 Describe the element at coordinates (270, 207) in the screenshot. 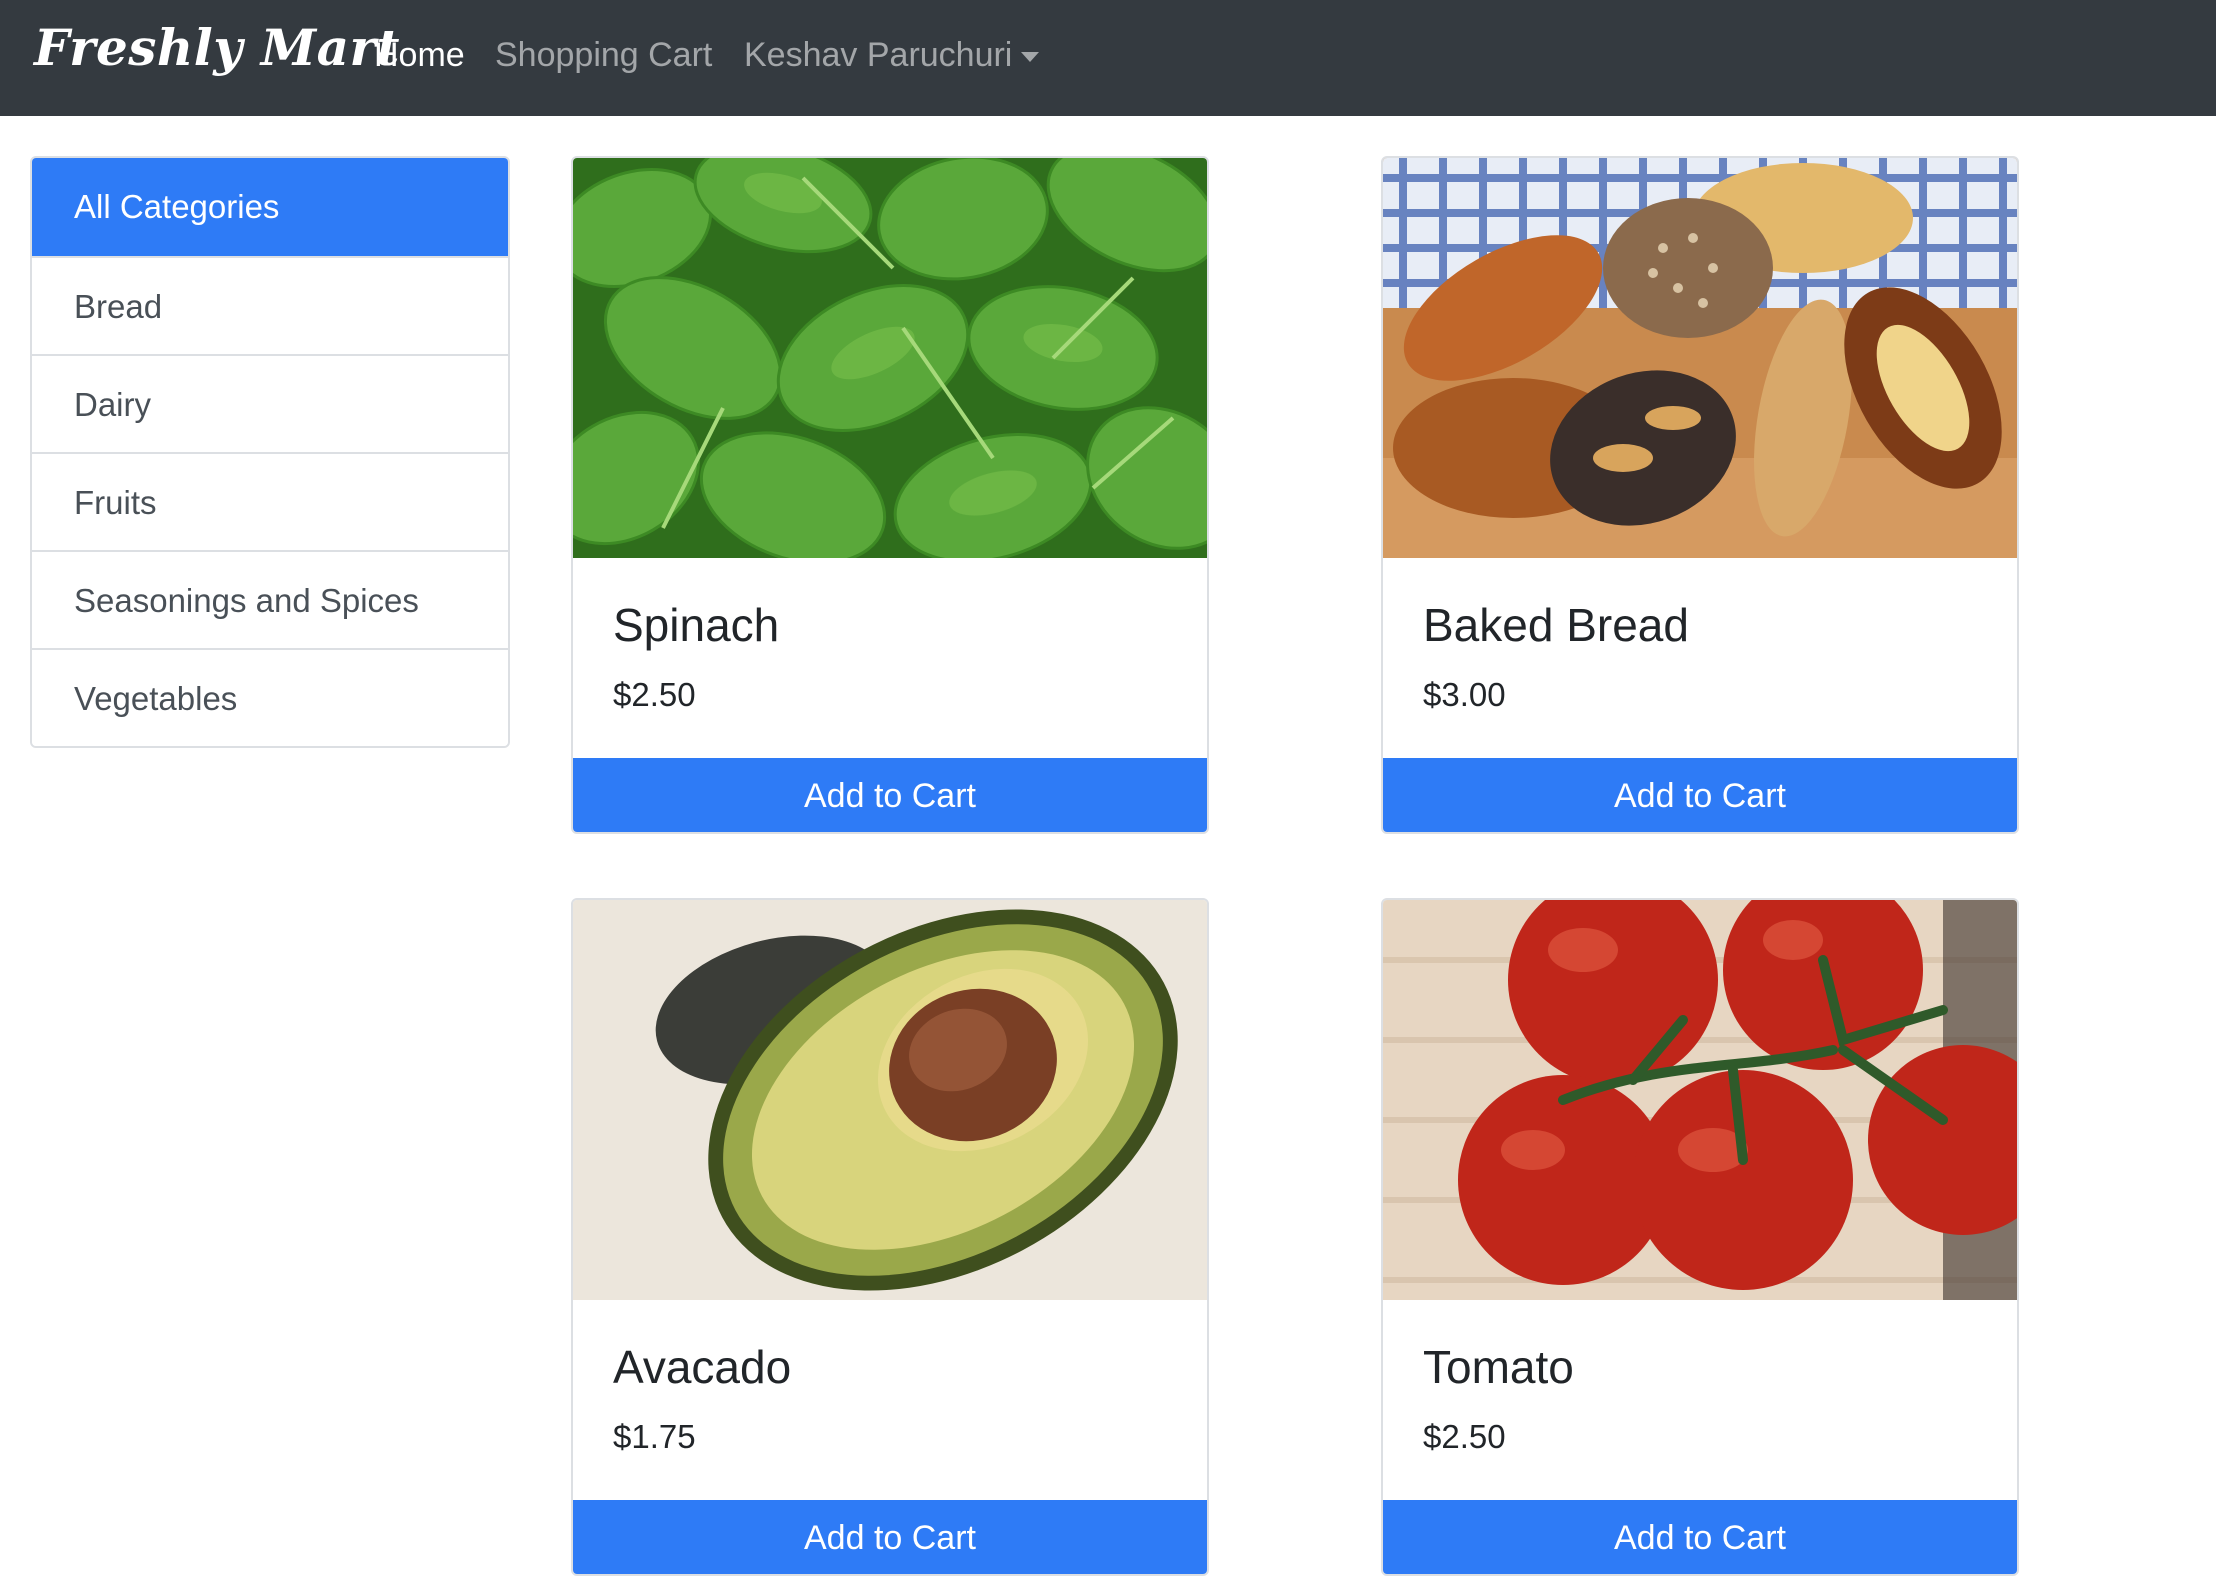

I see `category-item-all: All Categories` at that location.